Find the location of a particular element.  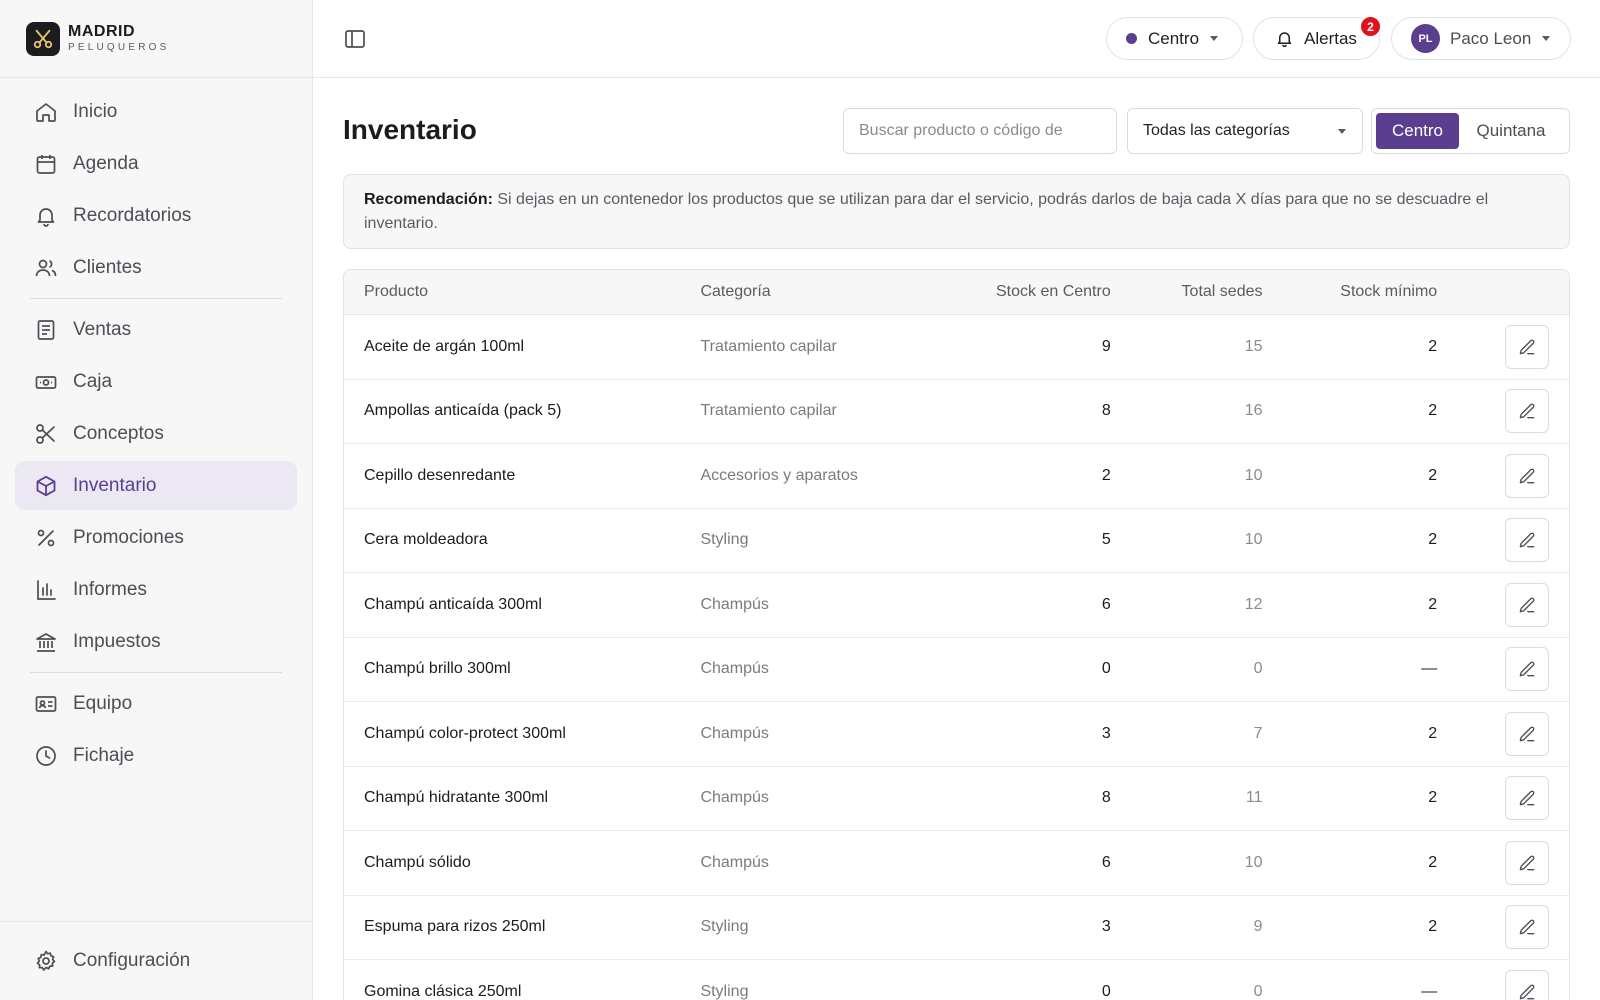

sidebar-item-clientes: Clientes is located at coordinates (156, 267).